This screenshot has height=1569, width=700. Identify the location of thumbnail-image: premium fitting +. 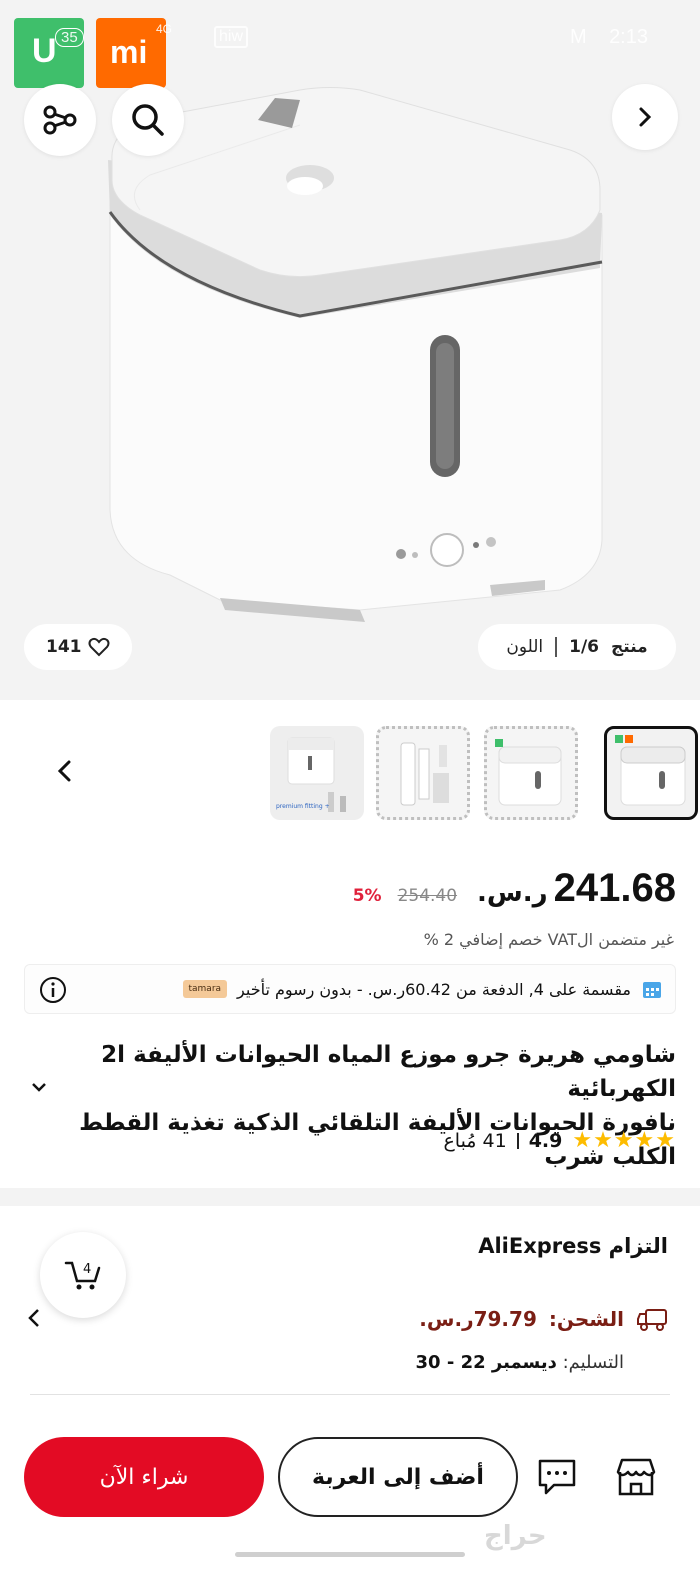
(311, 774).